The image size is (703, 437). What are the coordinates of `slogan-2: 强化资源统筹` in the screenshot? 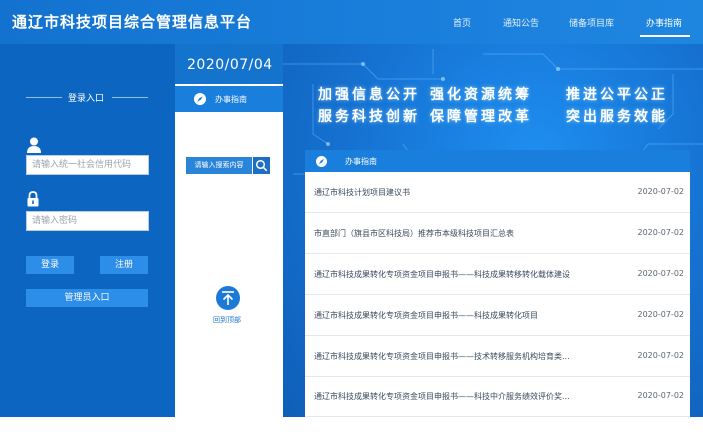 It's located at (481, 95).